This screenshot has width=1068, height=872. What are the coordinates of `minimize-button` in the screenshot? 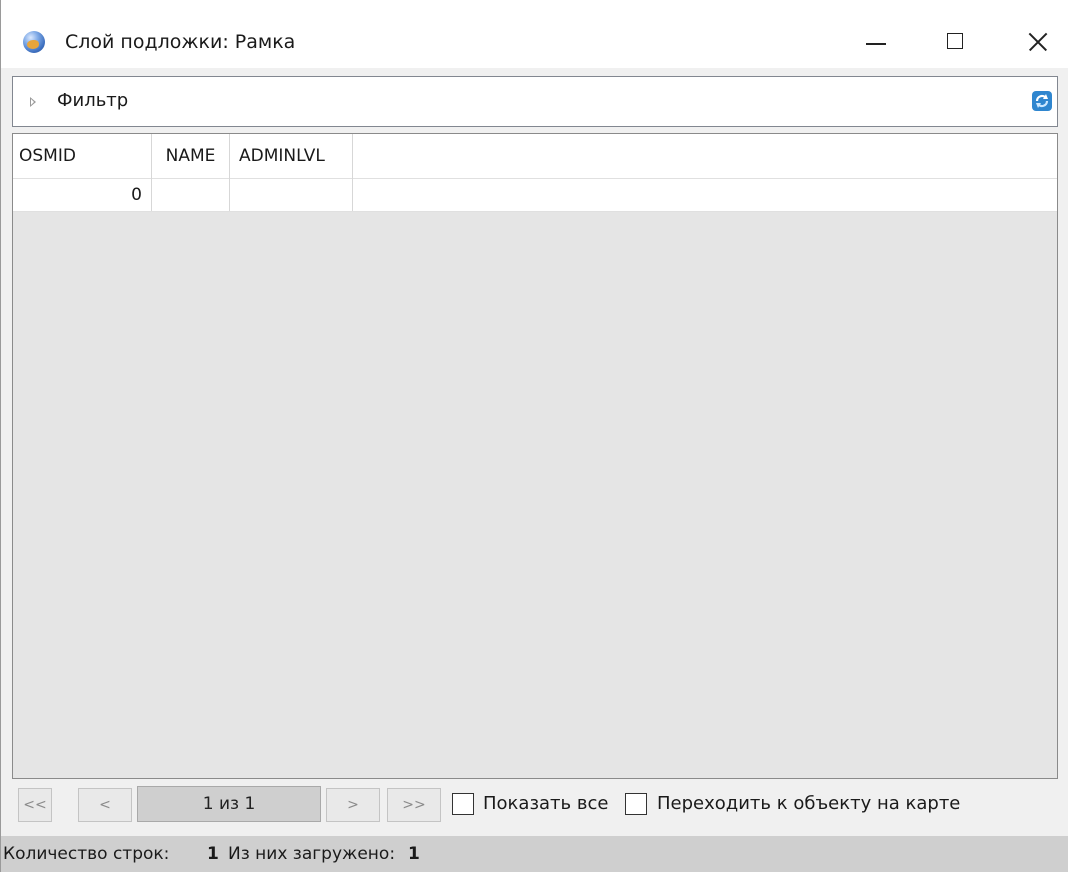 It's located at (876, 42).